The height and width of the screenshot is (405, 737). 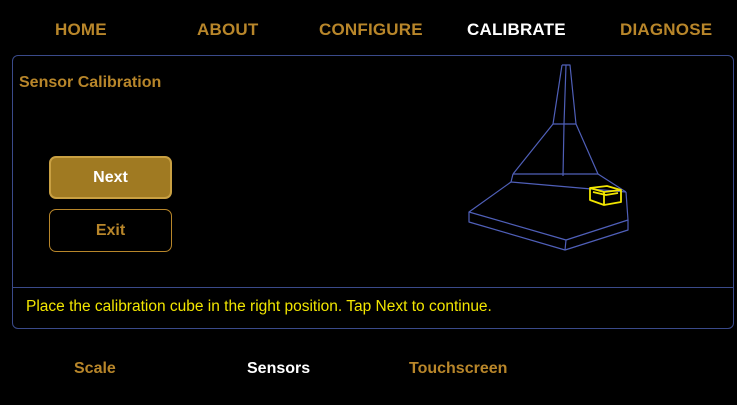 I want to click on calibration-stand-icon, so click(x=548, y=157).